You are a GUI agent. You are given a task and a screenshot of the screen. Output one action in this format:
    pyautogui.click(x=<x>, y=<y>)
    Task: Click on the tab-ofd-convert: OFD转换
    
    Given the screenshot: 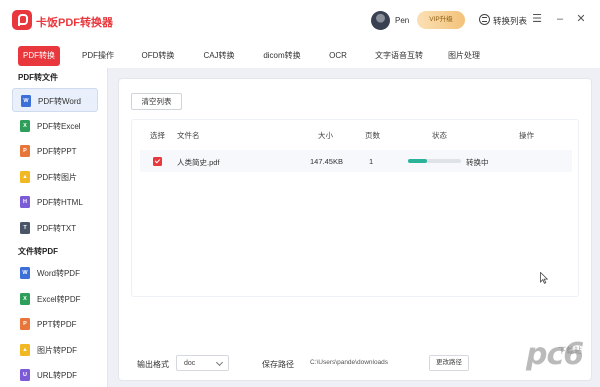 What is the action you would take?
    pyautogui.click(x=158, y=56)
    